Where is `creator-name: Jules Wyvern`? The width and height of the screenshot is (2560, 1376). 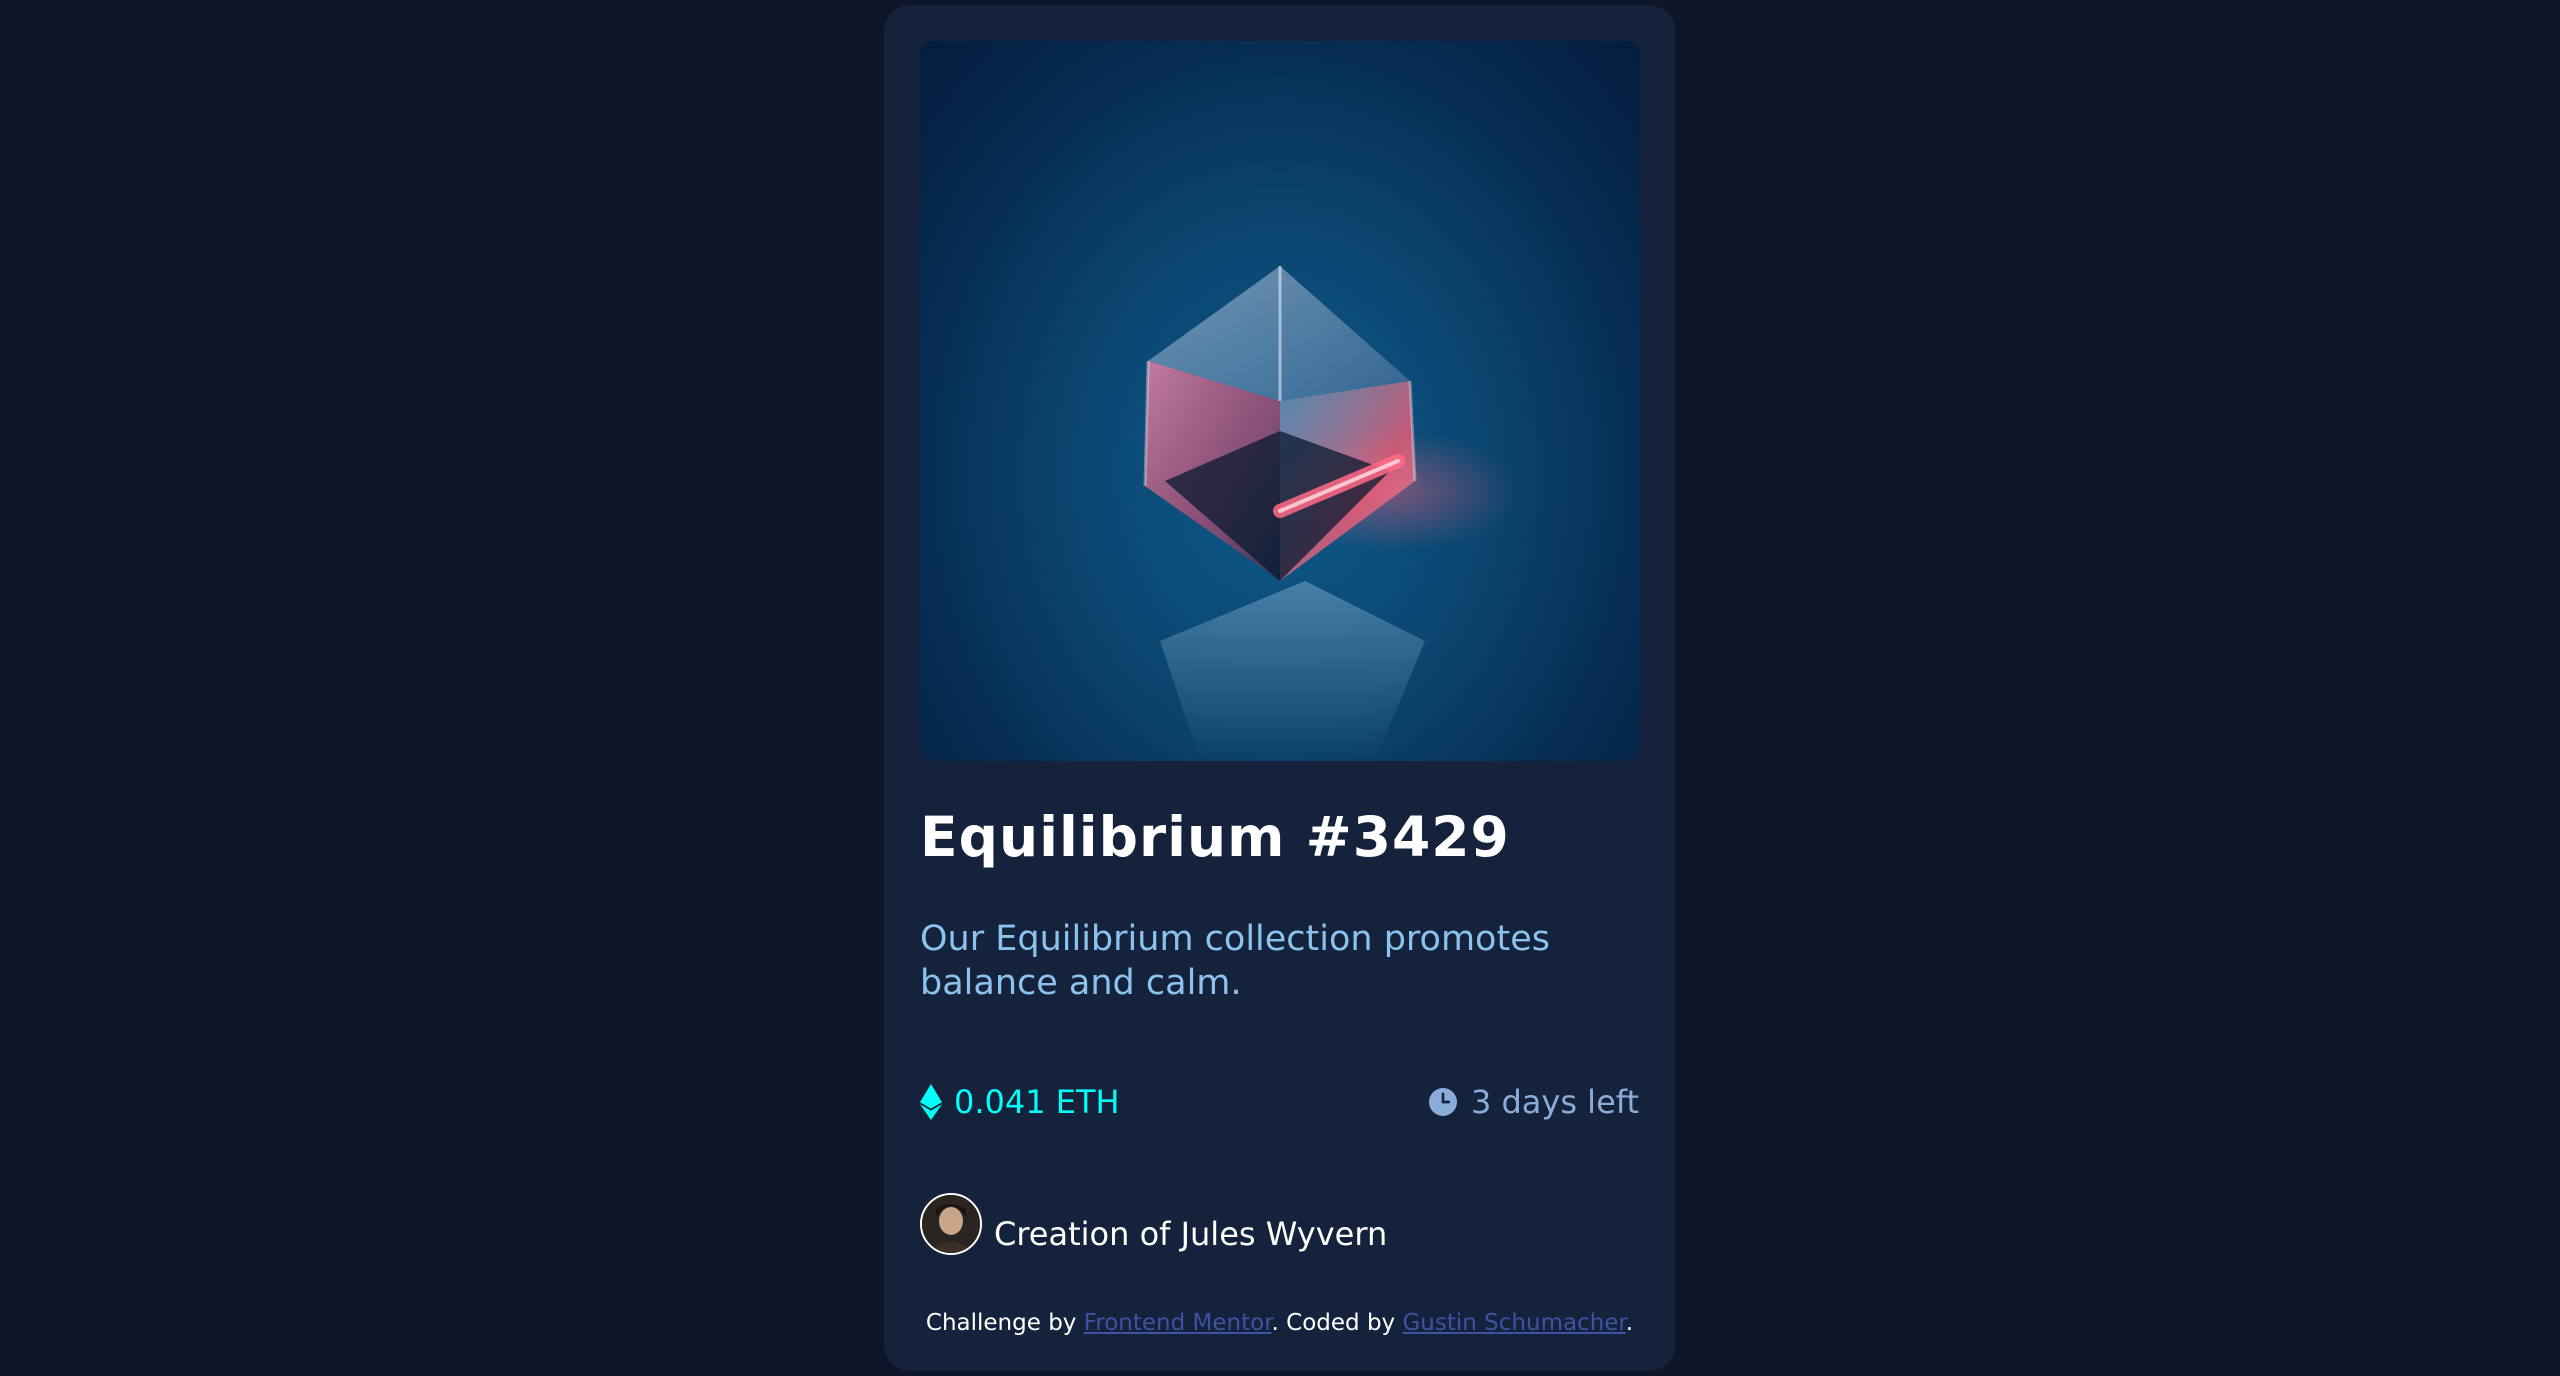 creator-name: Jules Wyvern is located at coordinates (1284, 1234).